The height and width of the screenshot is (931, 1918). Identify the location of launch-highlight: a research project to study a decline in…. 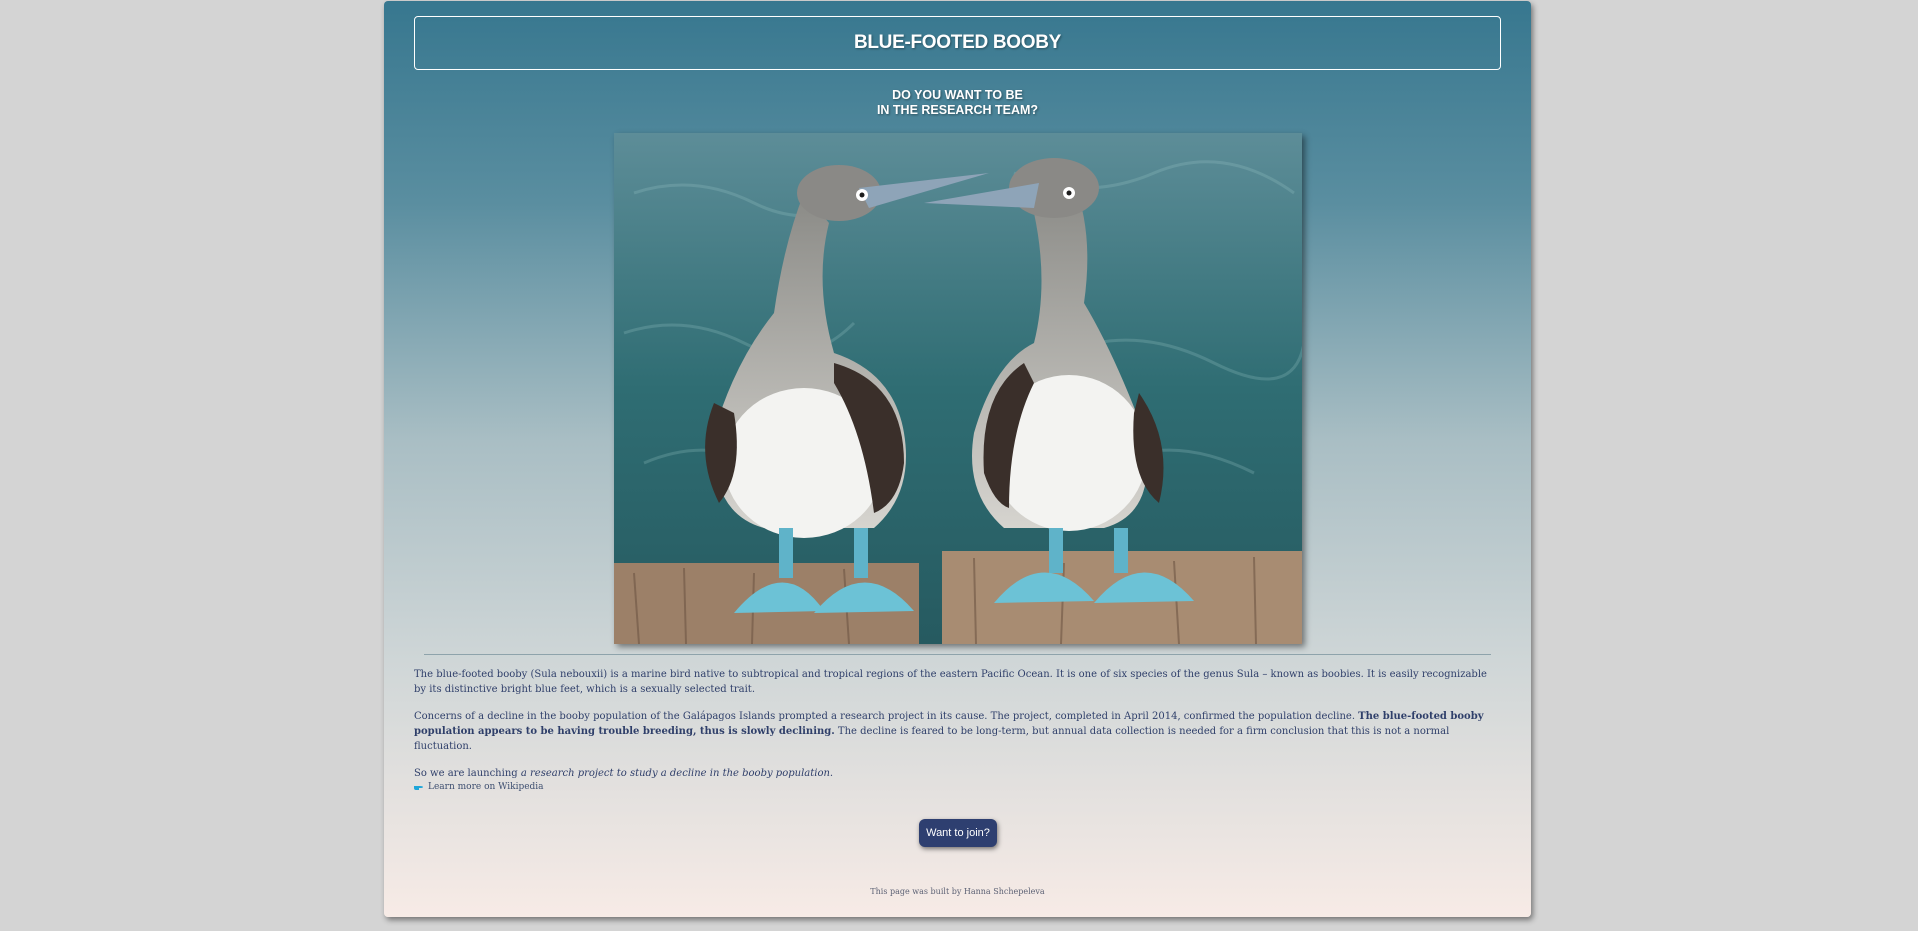
(675, 773).